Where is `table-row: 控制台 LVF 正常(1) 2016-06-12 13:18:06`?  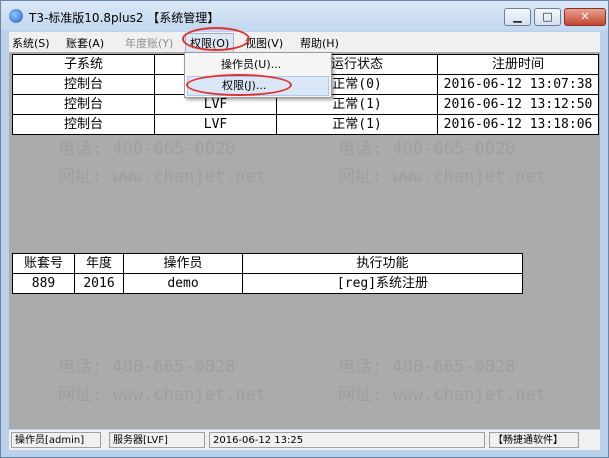 table-row: 控制台 LVF 正常(1) 2016-06-12 13:18:06 is located at coordinates (305, 124).